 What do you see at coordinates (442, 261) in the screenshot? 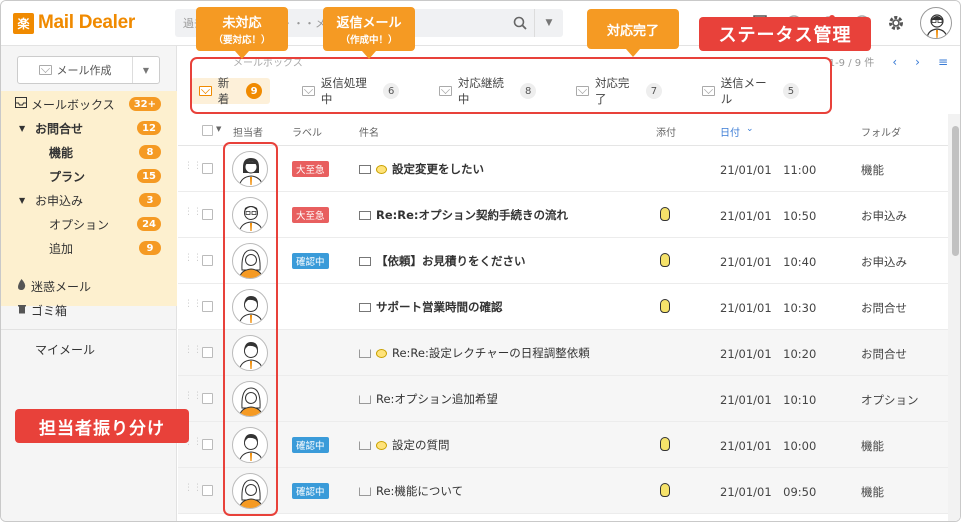
I see `mail-subject: 【依頼】お見積りをください` at bounding box center [442, 261].